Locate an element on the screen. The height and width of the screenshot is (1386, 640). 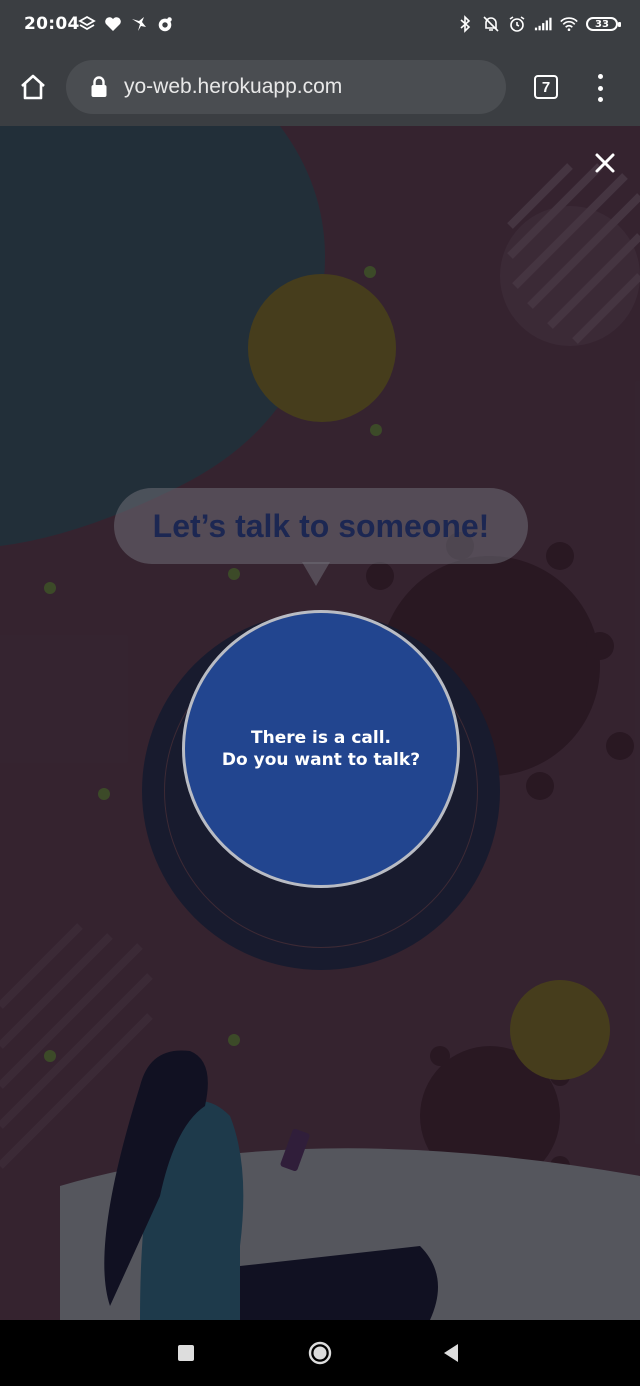
answer-call-button: There is a call. Do you want to talk? is located at coordinates (321, 749).